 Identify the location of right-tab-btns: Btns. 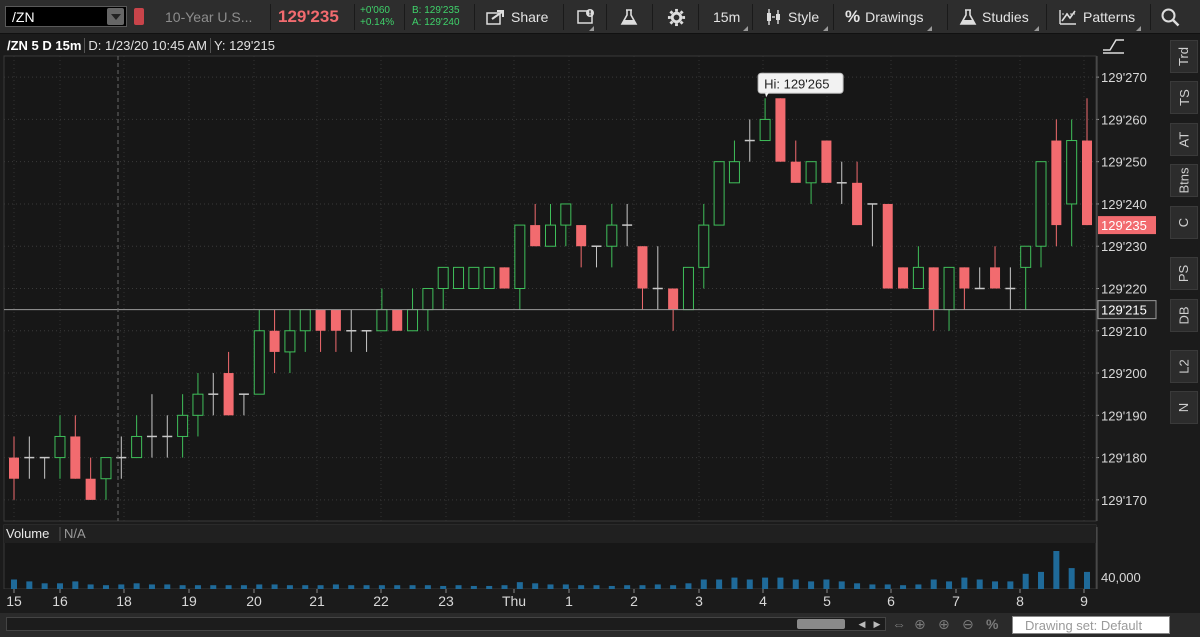
(1184, 181).